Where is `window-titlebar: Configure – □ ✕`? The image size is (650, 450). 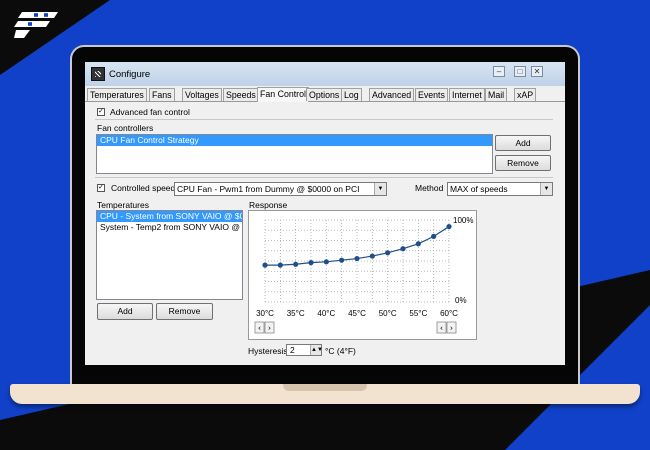 window-titlebar: Configure – □ ✕ is located at coordinates (325, 74).